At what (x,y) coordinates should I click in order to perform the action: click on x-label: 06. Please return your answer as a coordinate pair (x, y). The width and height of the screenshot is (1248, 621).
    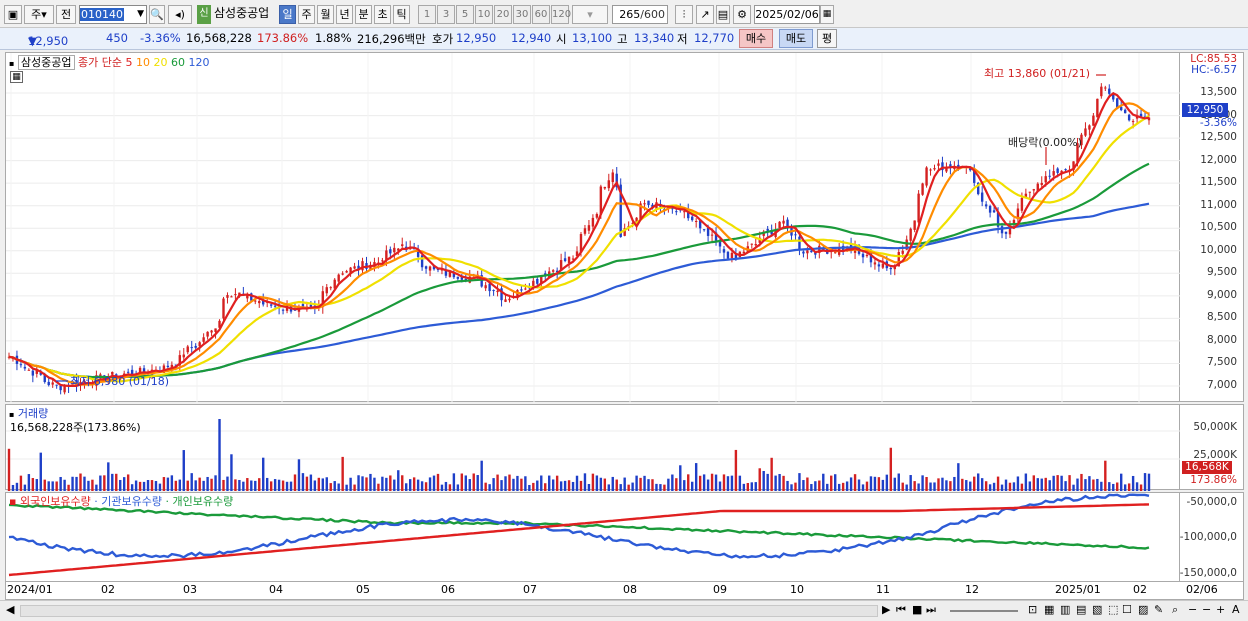
    Looking at the image, I should click on (448, 589).